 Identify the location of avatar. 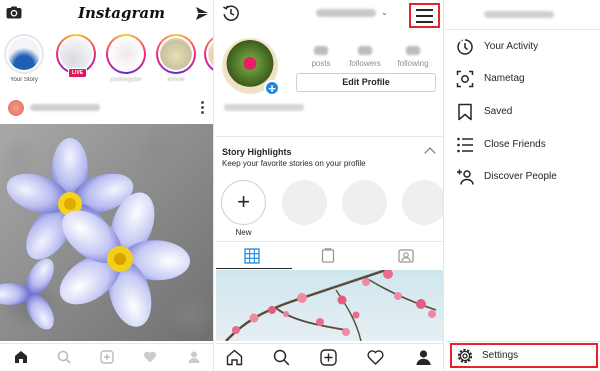
(16, 108).